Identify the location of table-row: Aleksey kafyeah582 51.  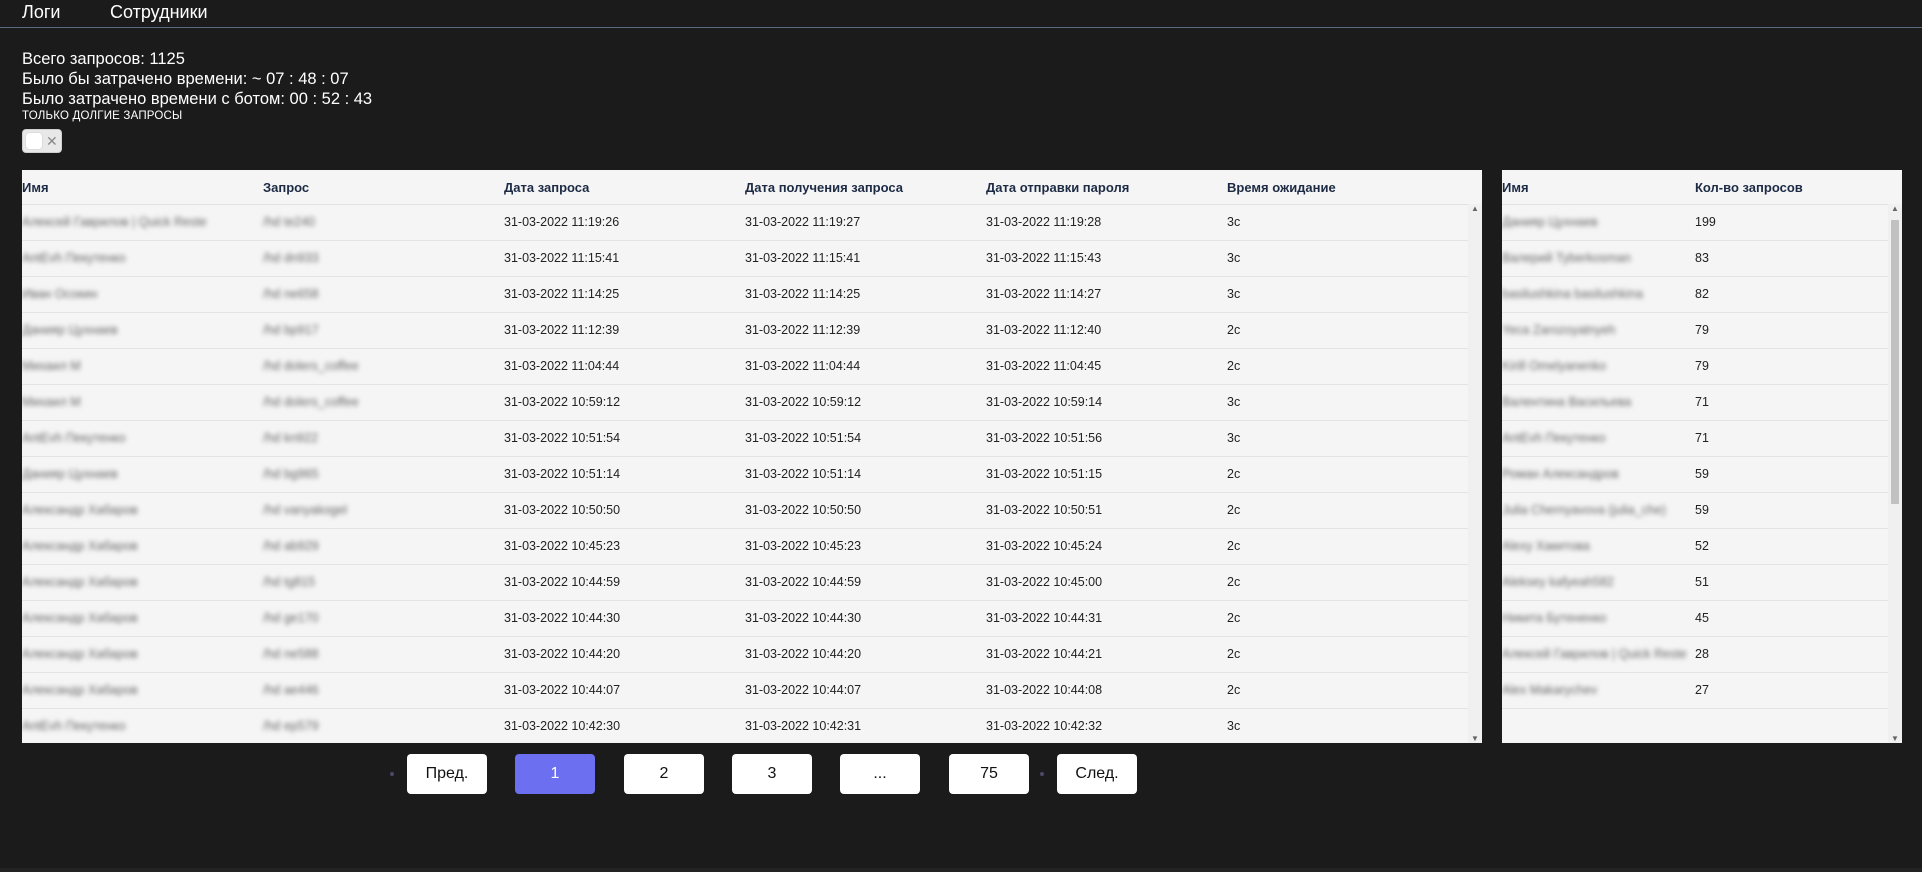
(1695, 582).